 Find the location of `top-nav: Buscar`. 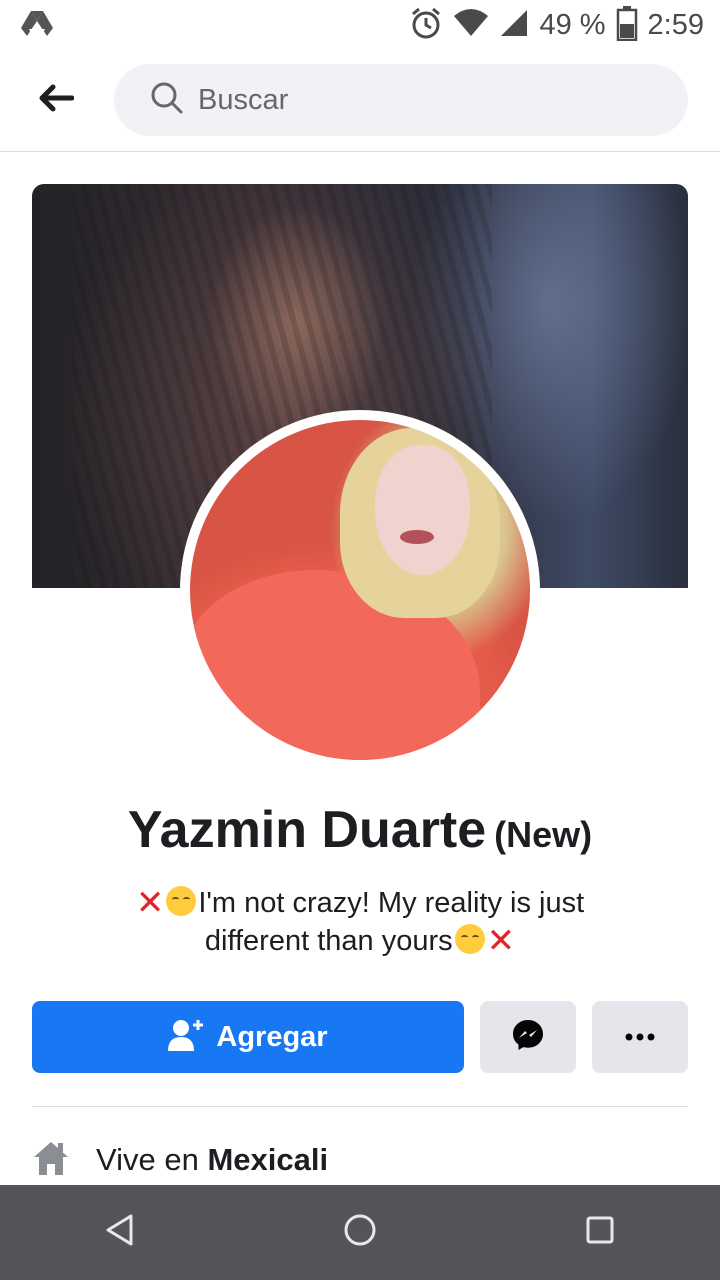

top-nav: Buscar is located at coordinates (360, 101).